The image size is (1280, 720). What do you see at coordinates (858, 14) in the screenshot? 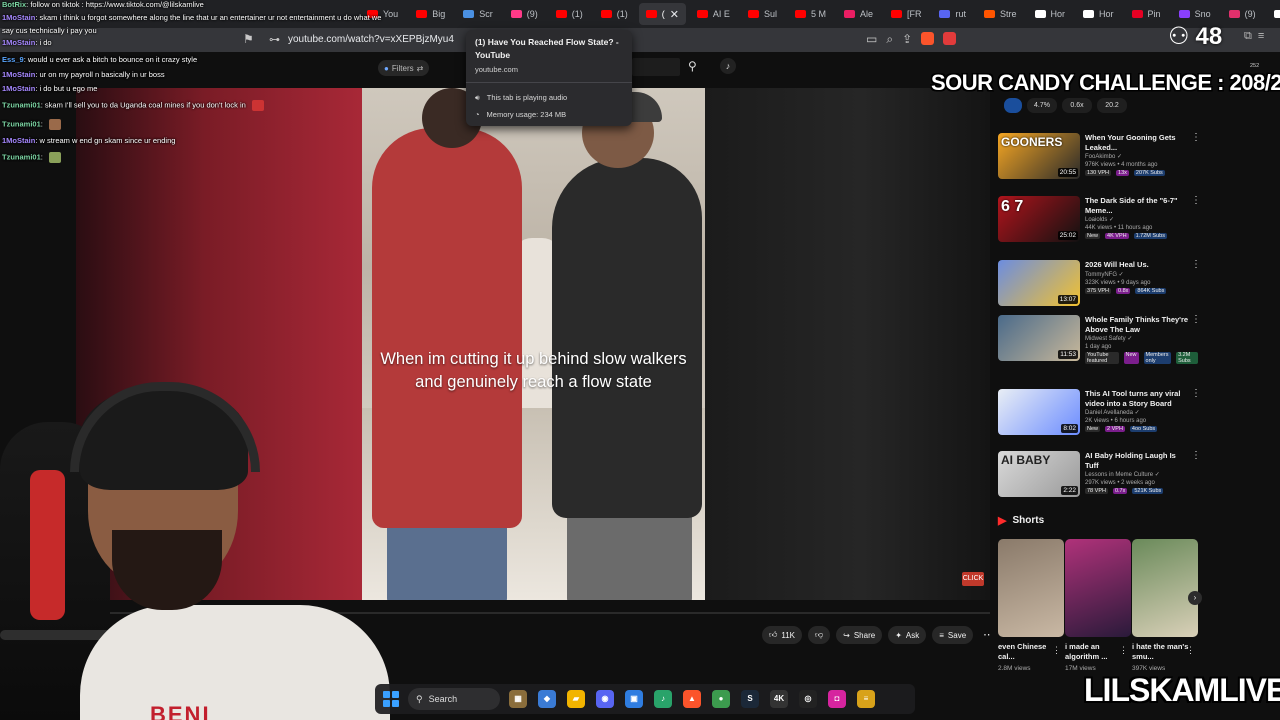
I see `browser-tab: Ale` at bounding box center [858, 14].